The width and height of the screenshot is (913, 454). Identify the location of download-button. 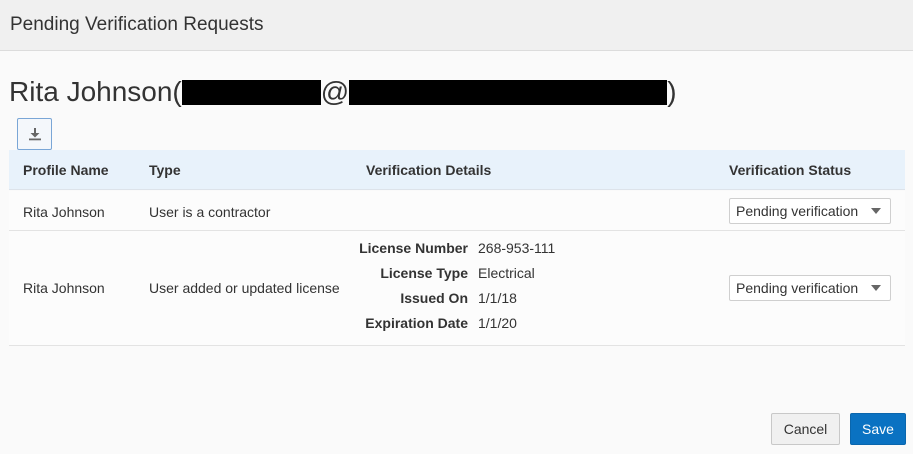
(34, 134).